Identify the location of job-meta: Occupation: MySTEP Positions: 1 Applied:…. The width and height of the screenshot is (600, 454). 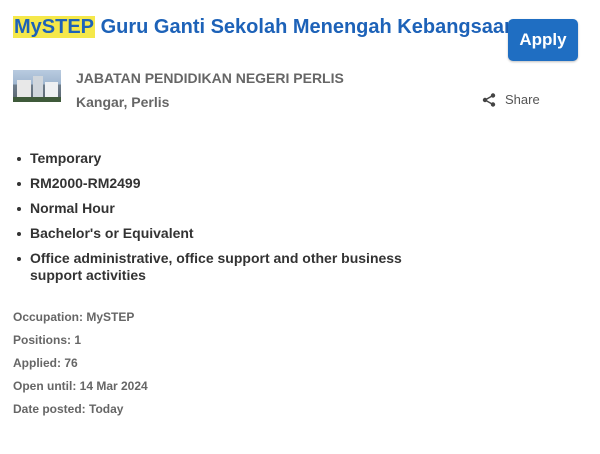
(80, 367).